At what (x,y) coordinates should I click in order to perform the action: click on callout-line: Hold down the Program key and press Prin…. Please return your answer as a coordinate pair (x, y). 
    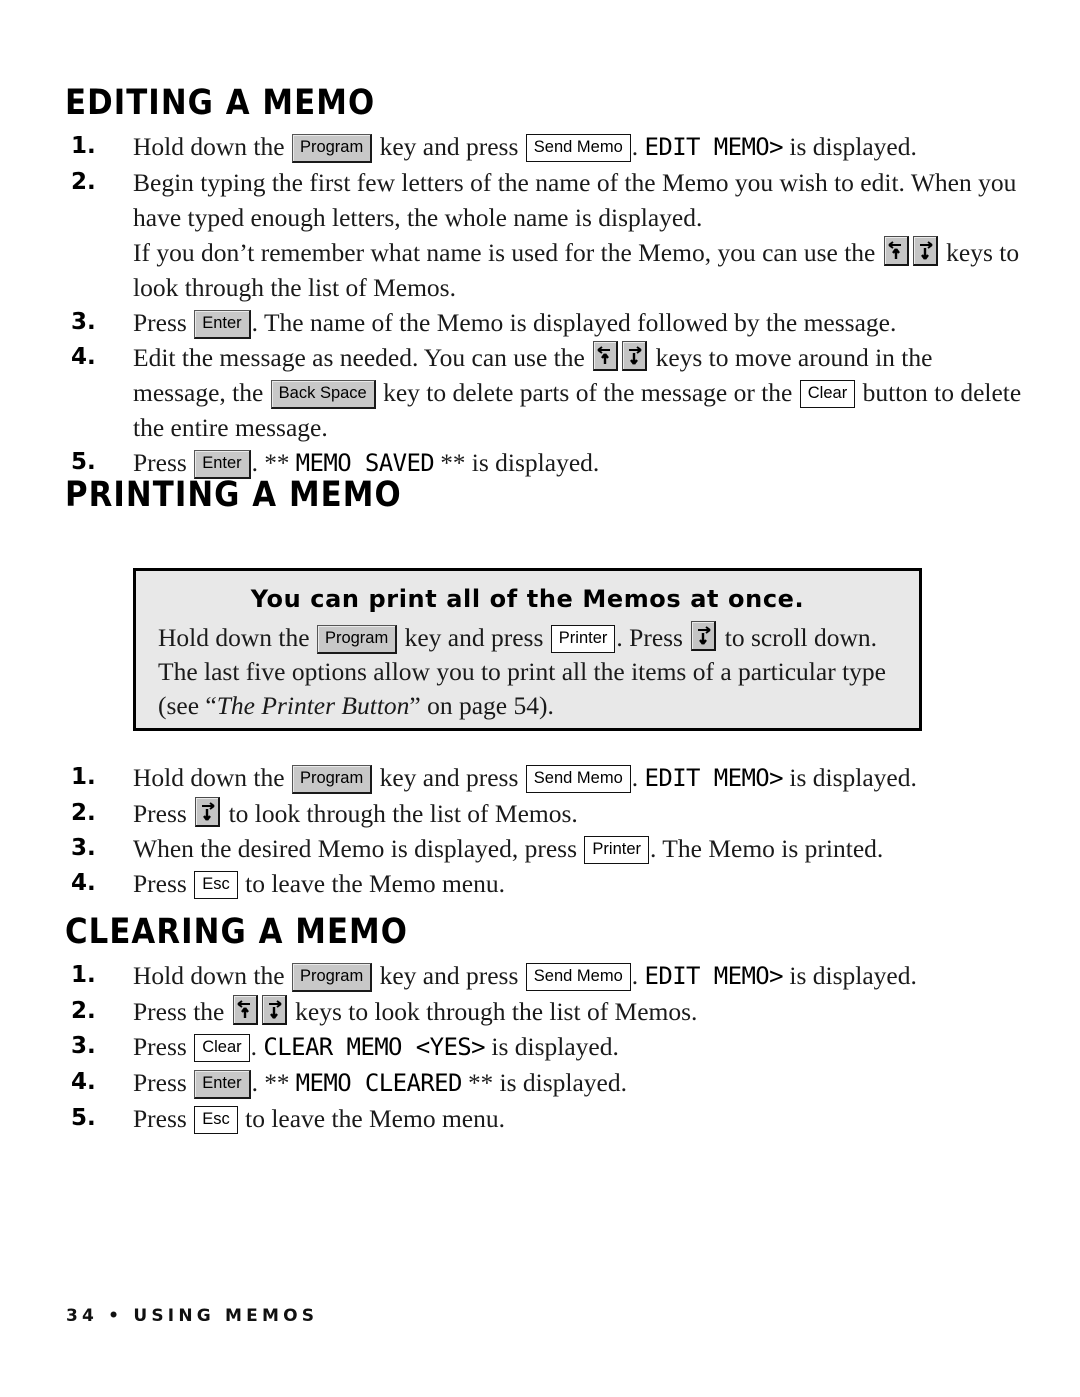
    Looking at the image, I should click on (518, 637).